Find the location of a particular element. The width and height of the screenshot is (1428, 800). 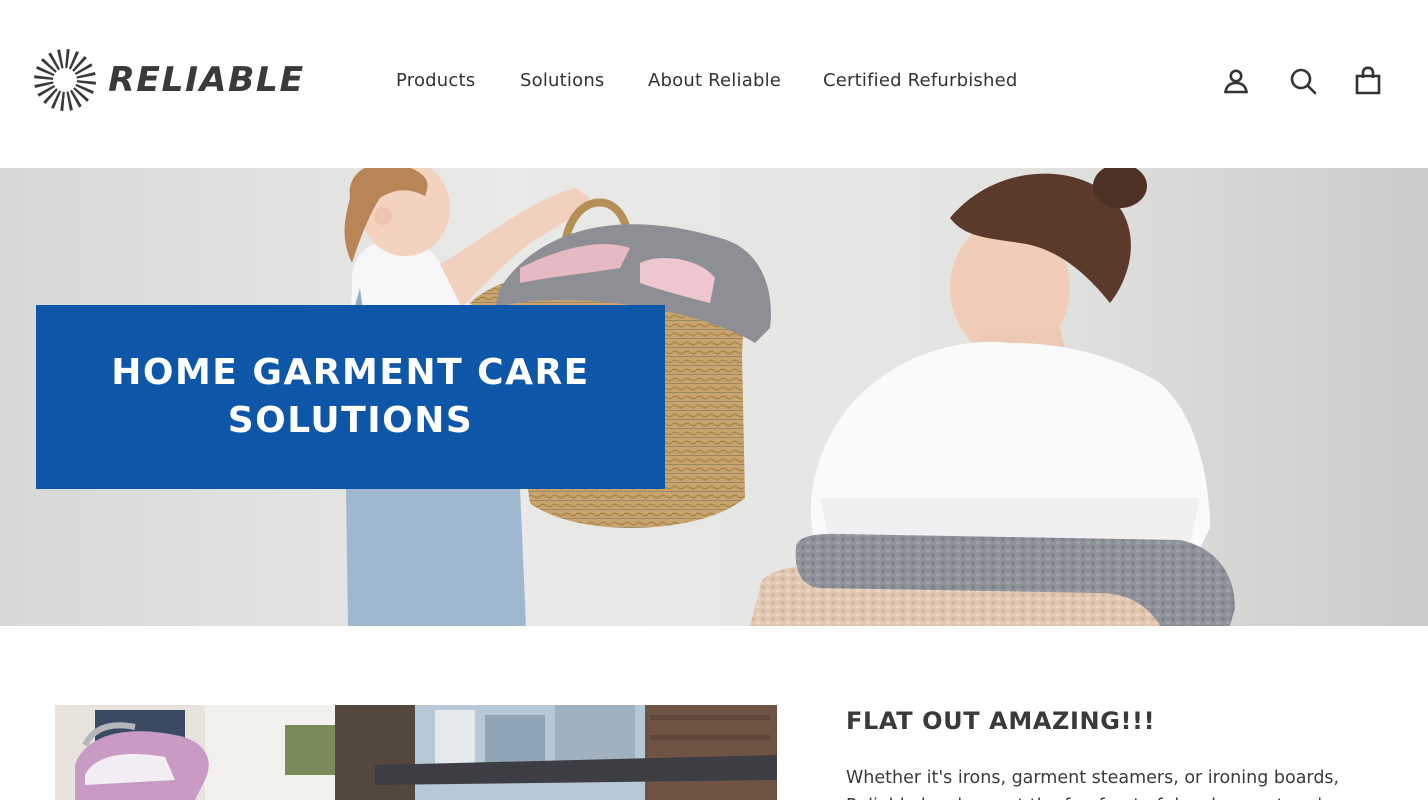

feature-image is located at coordinates (416, 752).